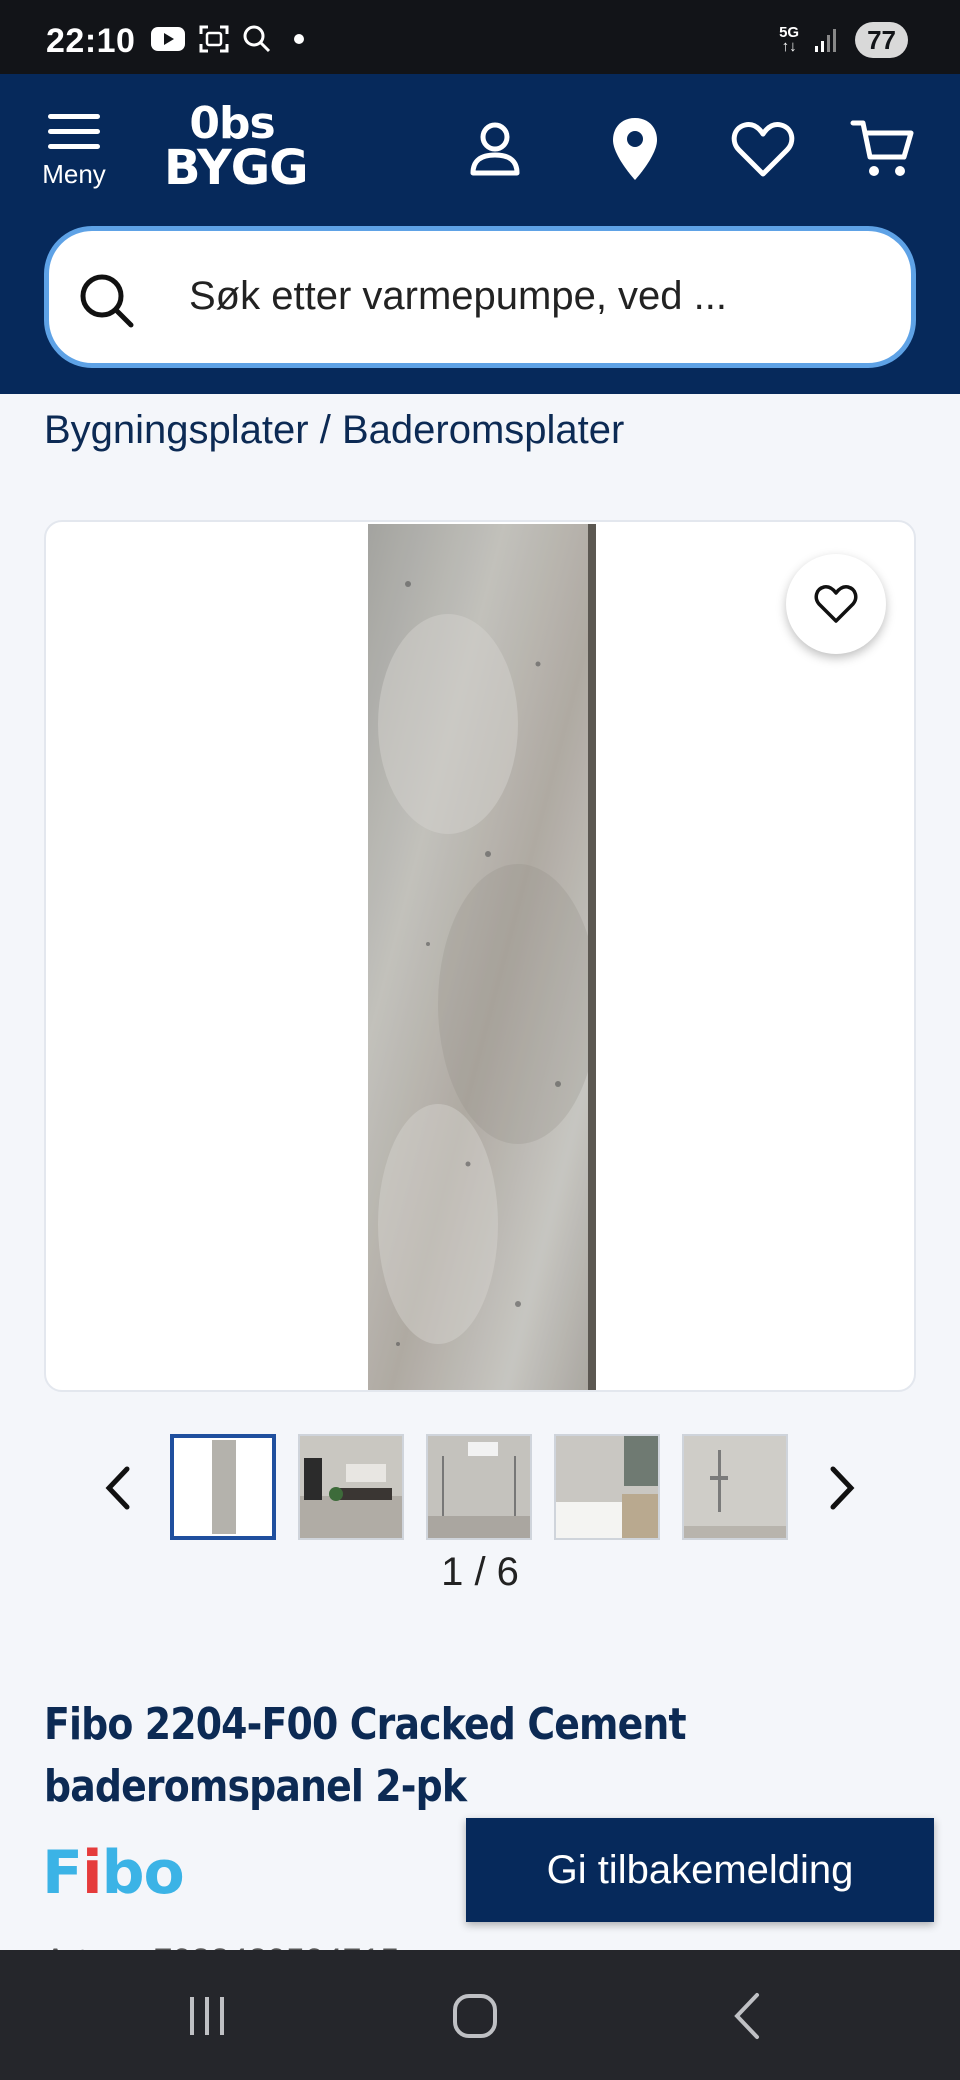 The width and height of the screenshot is (960, 2080). Describe the element at coordinates (232, 39) in the screenshot. I see `status-icons-left` at that location.